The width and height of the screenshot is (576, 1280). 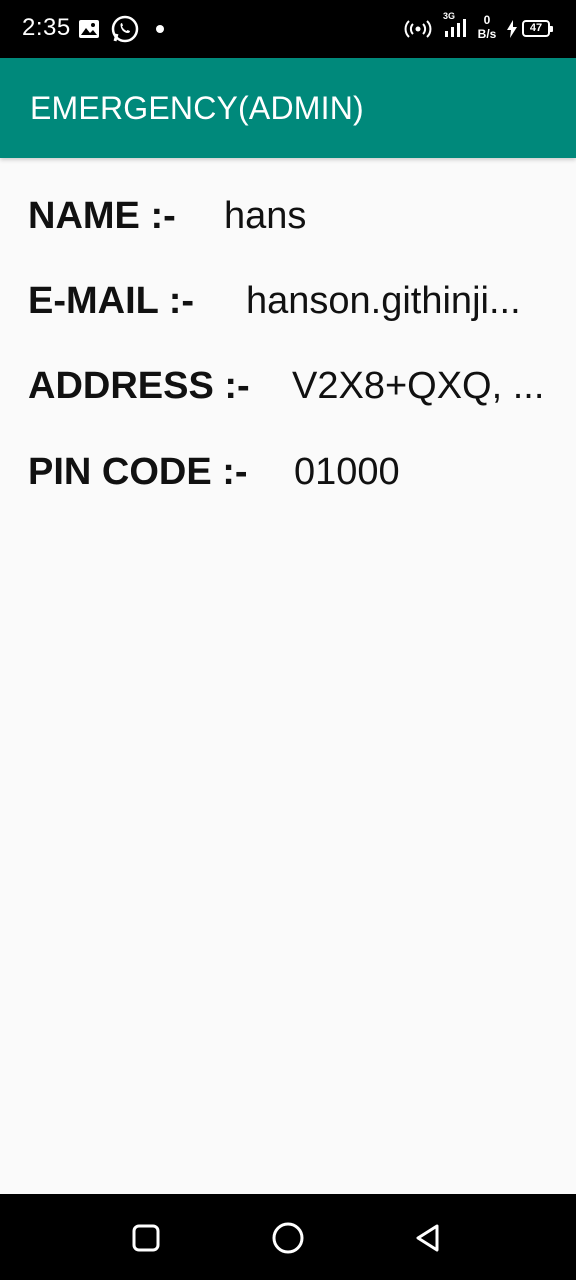 I want to click on home-icon, so click(x=288, y=1238).